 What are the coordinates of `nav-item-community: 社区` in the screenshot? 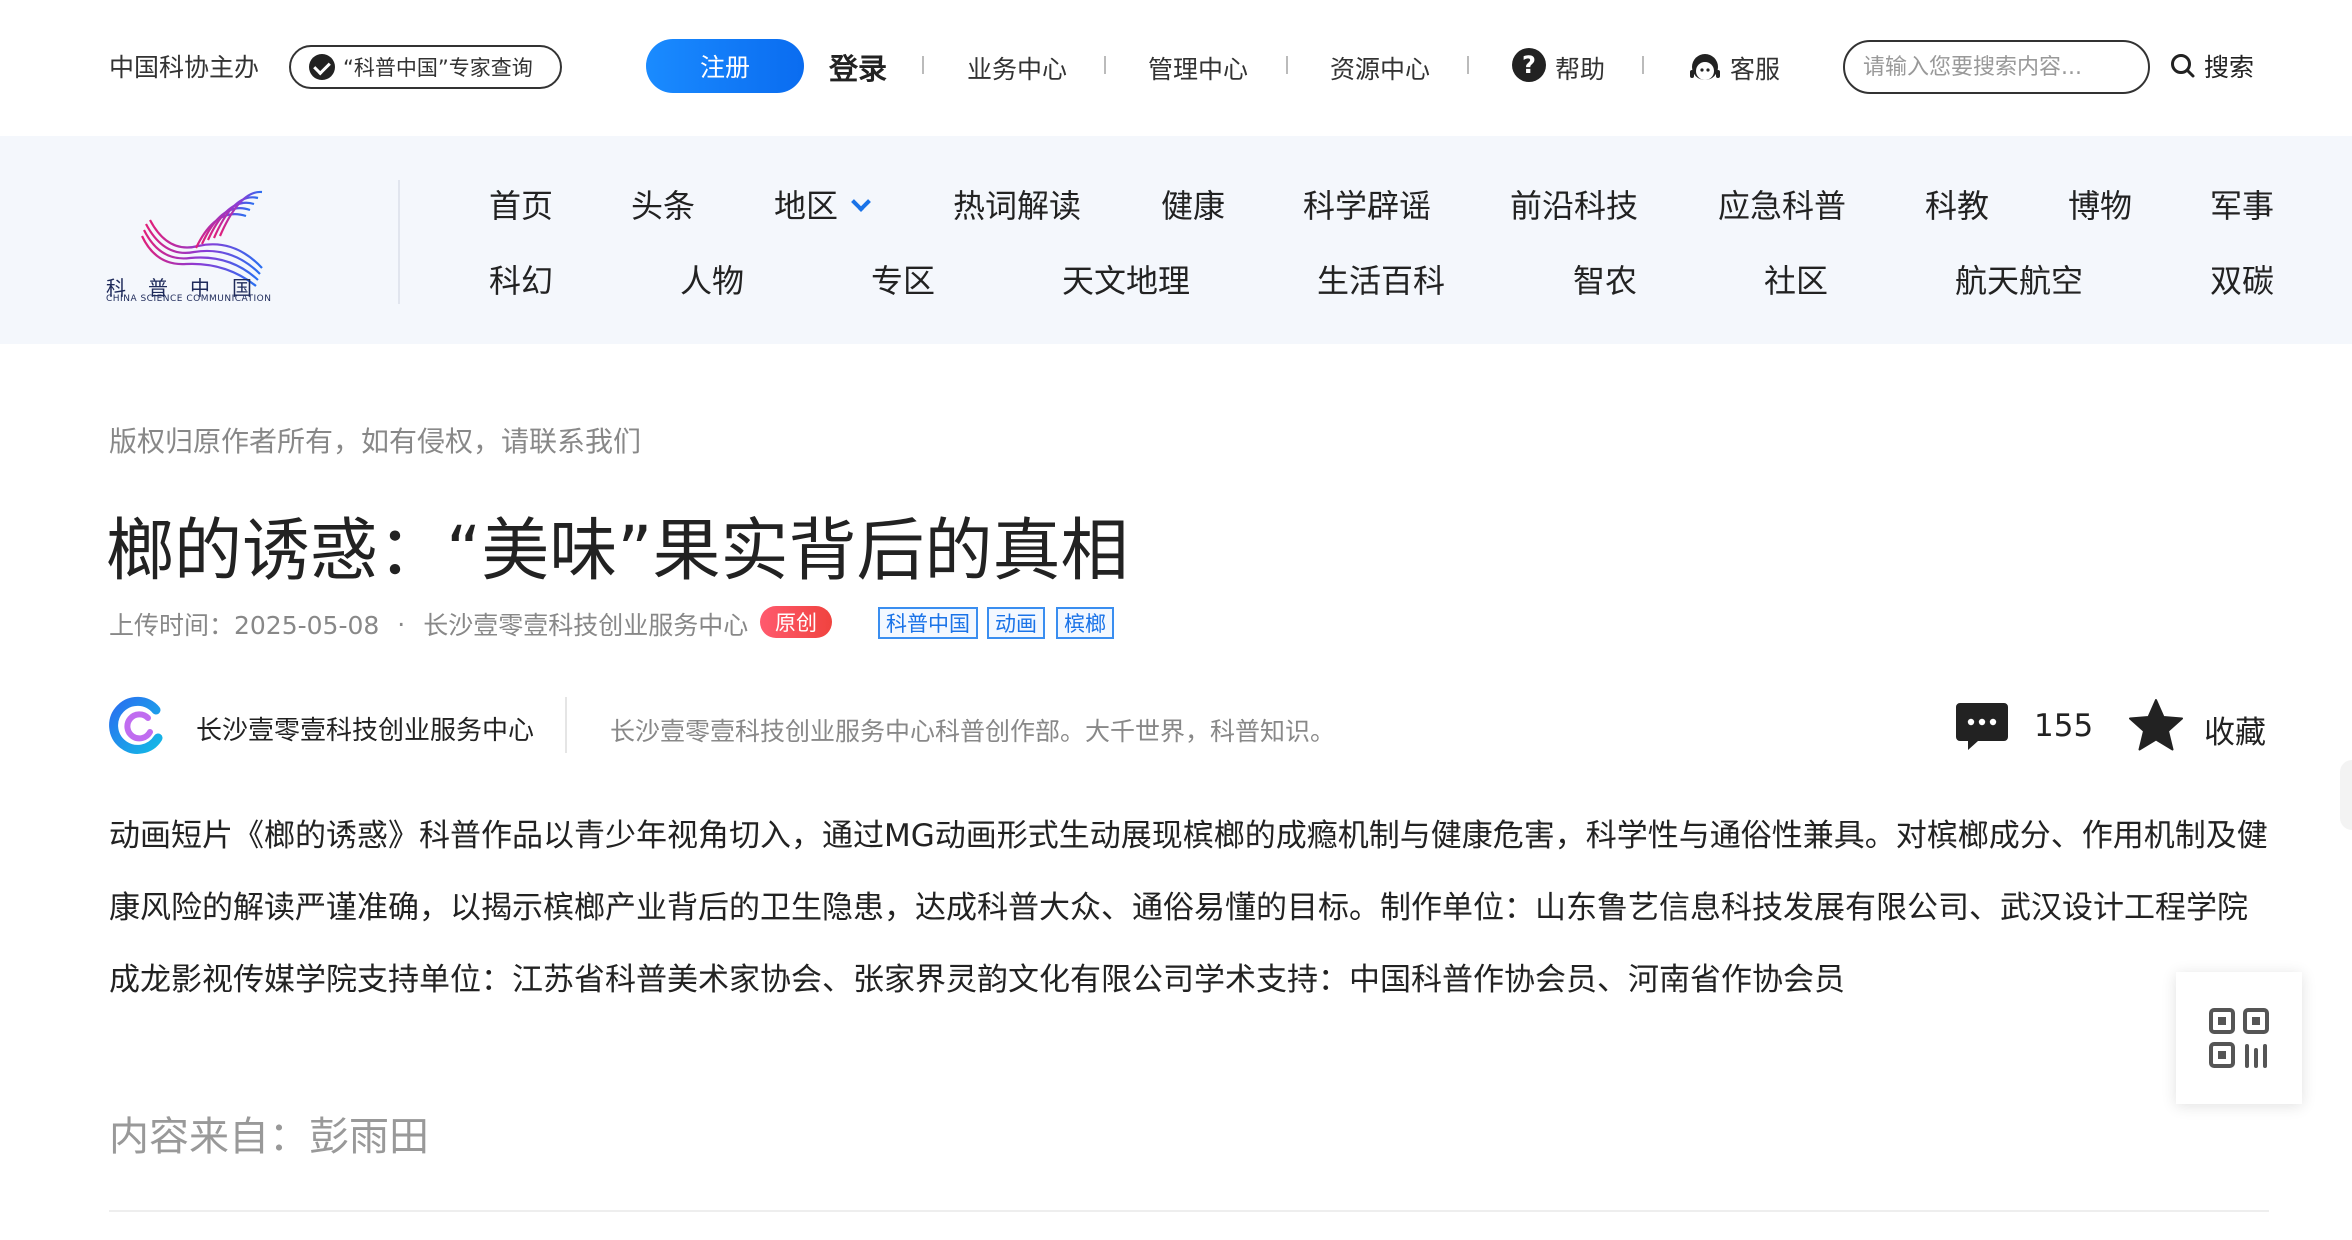 It's located at (1796, 279).